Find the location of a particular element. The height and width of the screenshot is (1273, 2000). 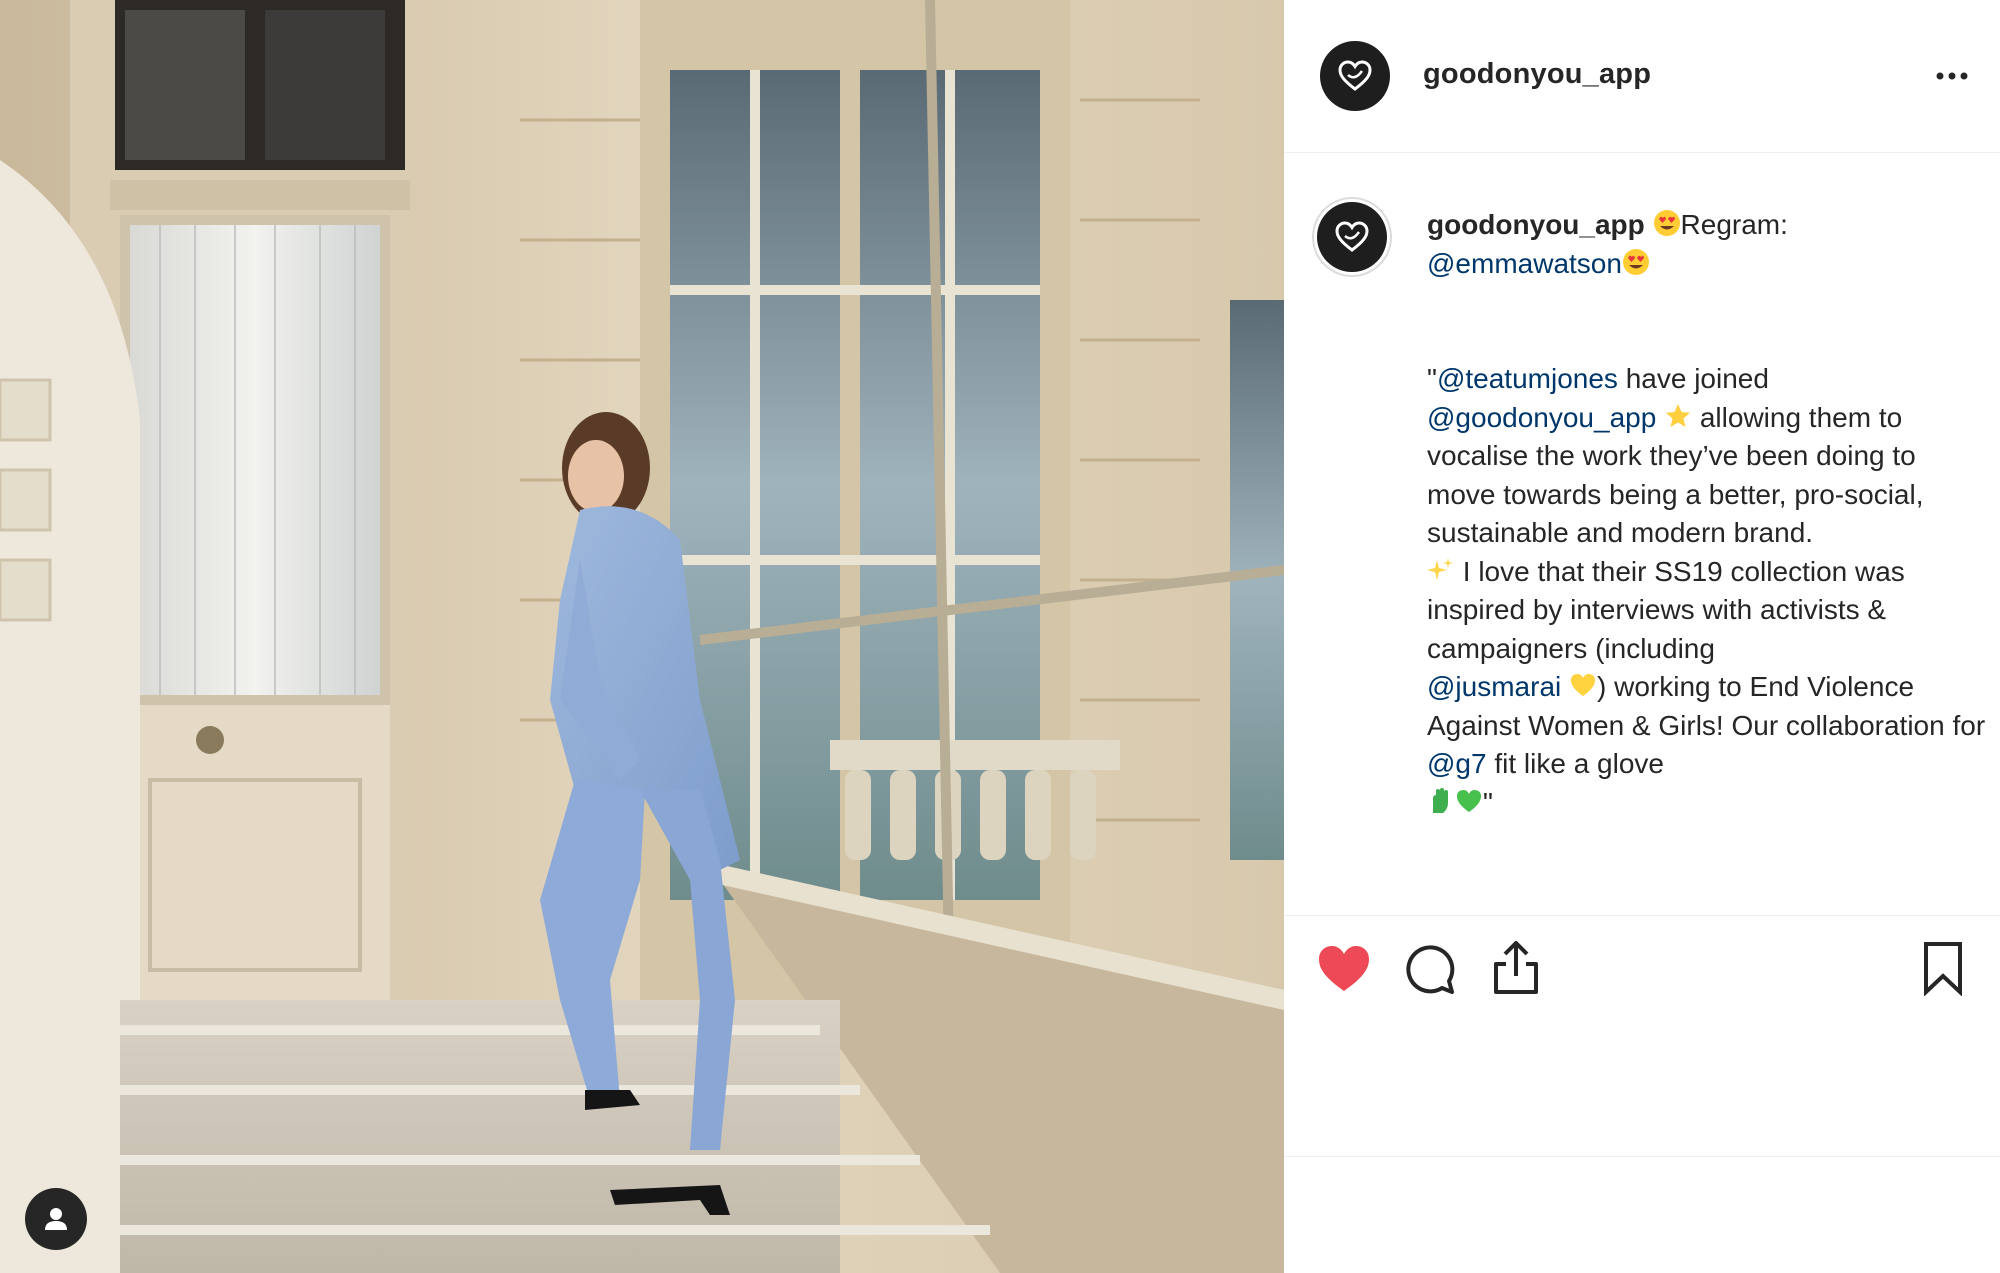

save-button is located at coordinates (1943, 968).